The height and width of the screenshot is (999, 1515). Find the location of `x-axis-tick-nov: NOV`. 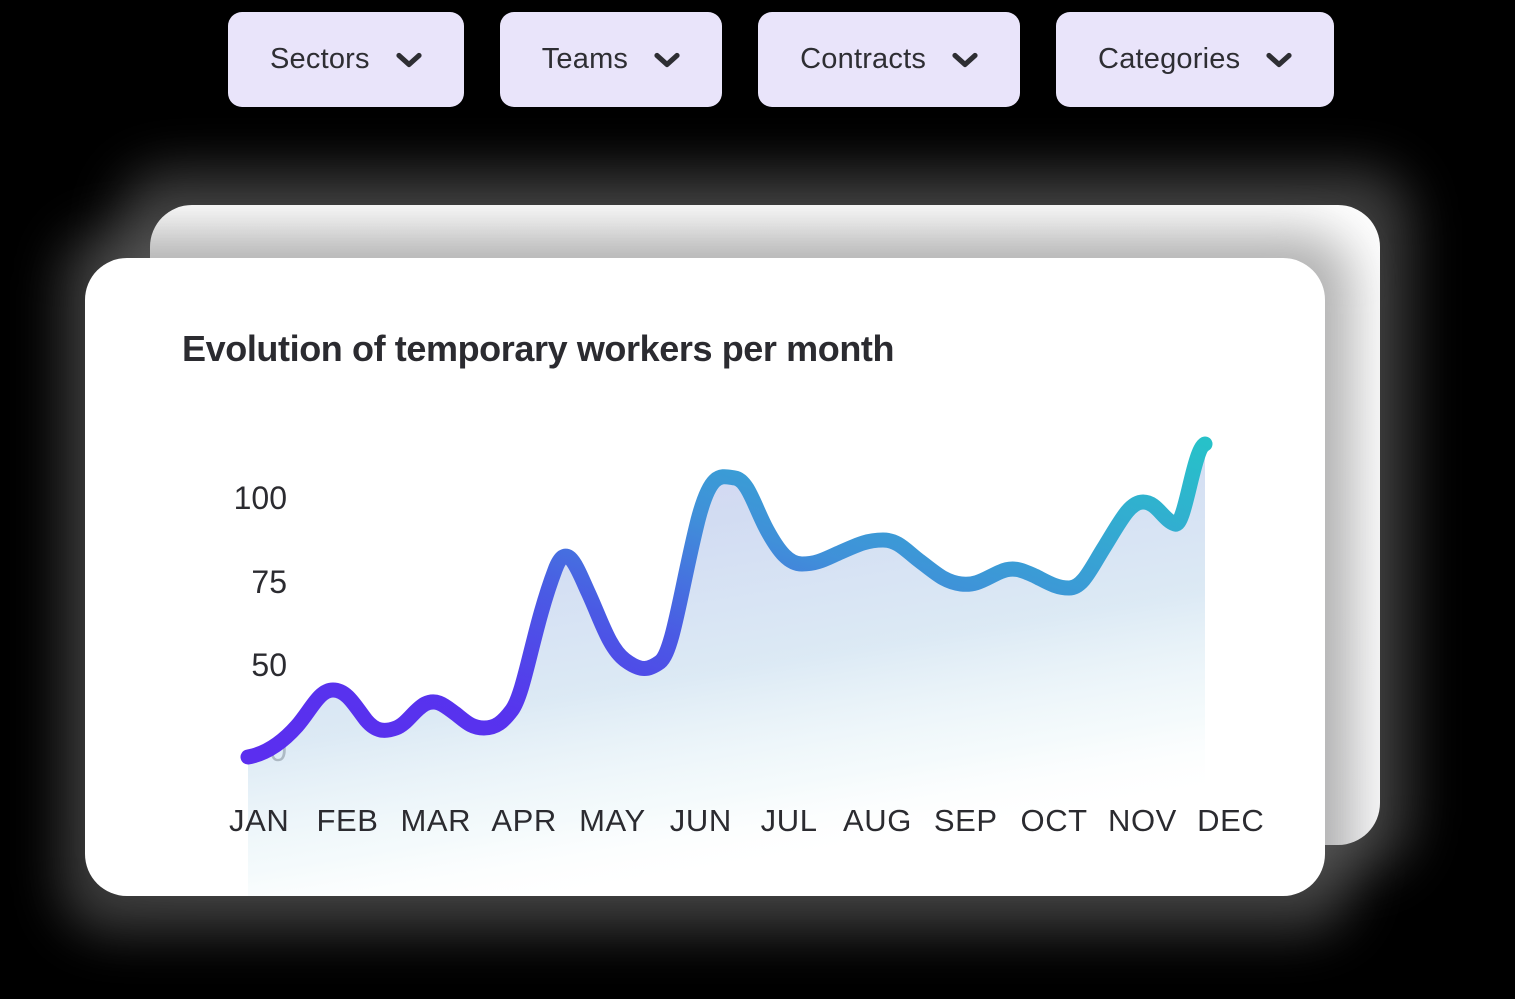

x-axis-tick-nov: NOV is located at coordinates (1142, 820).